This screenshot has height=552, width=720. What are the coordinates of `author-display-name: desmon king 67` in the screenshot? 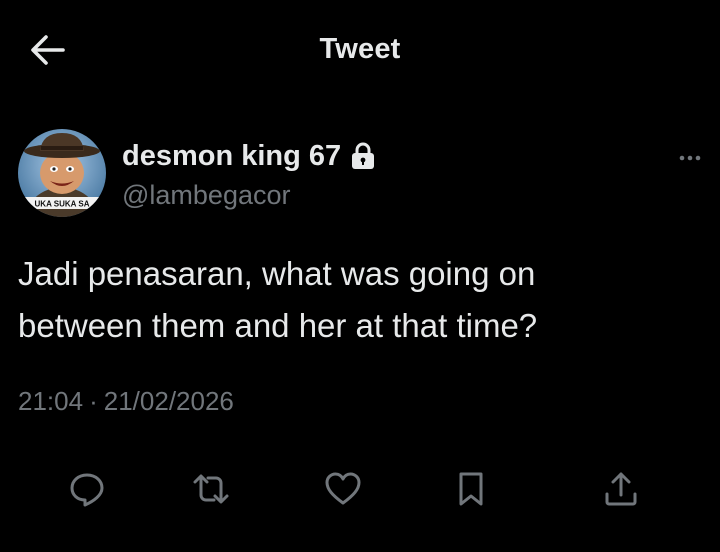 It's located at (231, 156).